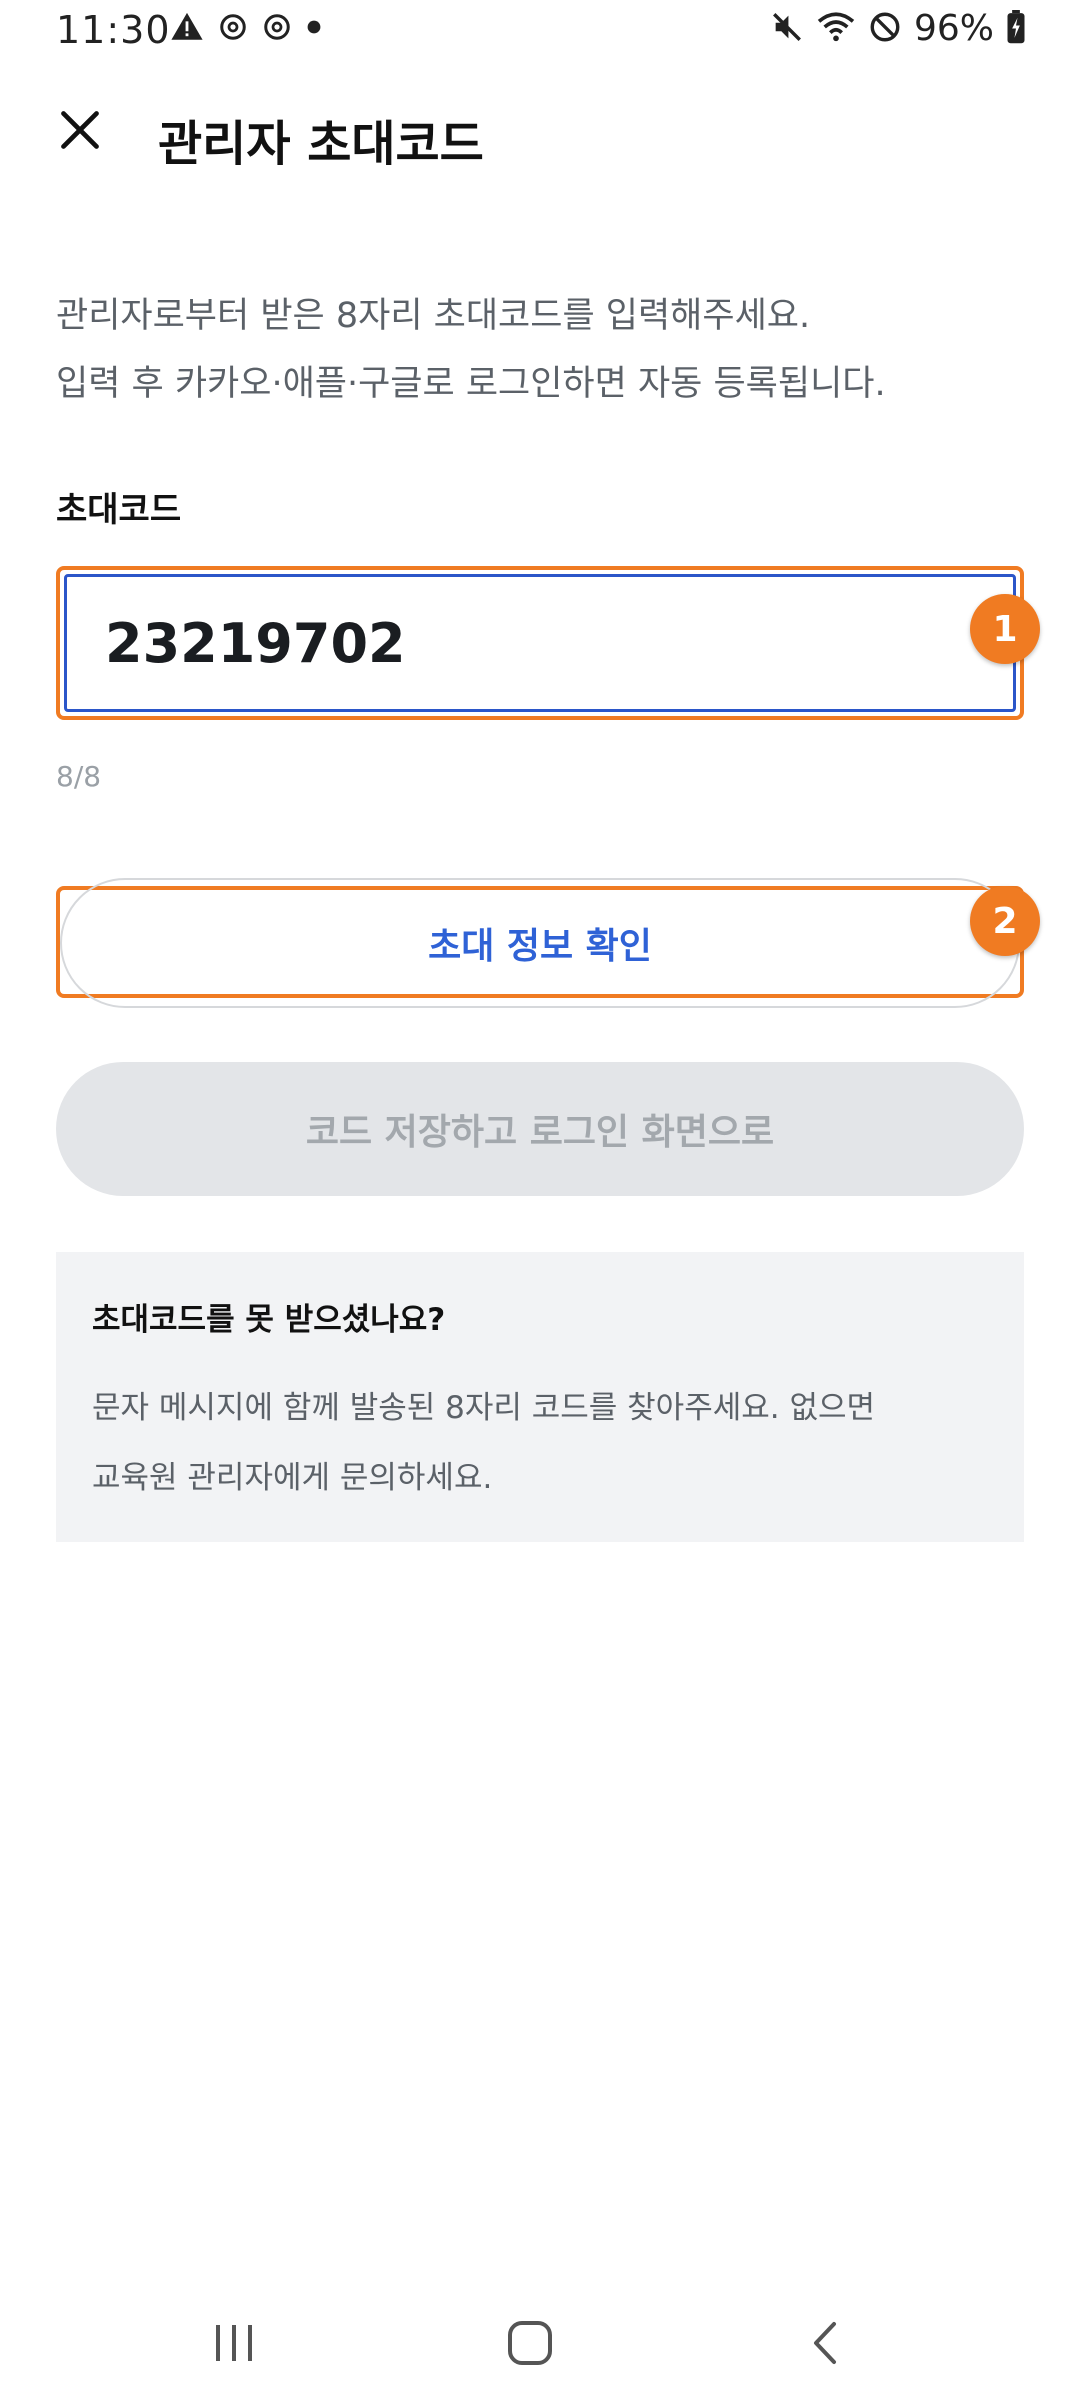 Image resolution: width=1080 pixels, height=2400 pixels. What do you see at coordinates (113, 30) in the screenshot?
I see `status-time: 11:30` at bounding box center [113, 30].